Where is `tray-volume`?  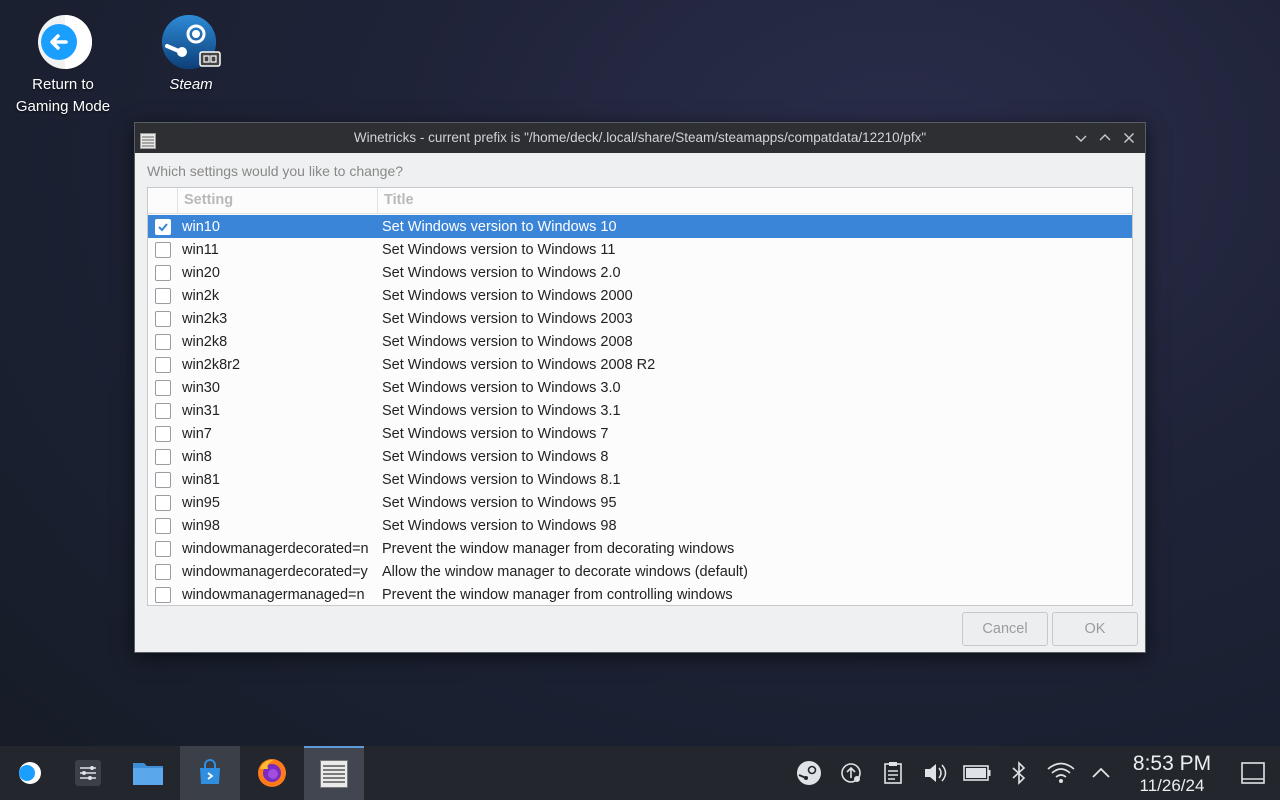
tray-volume is located at coordinates (935, 773).